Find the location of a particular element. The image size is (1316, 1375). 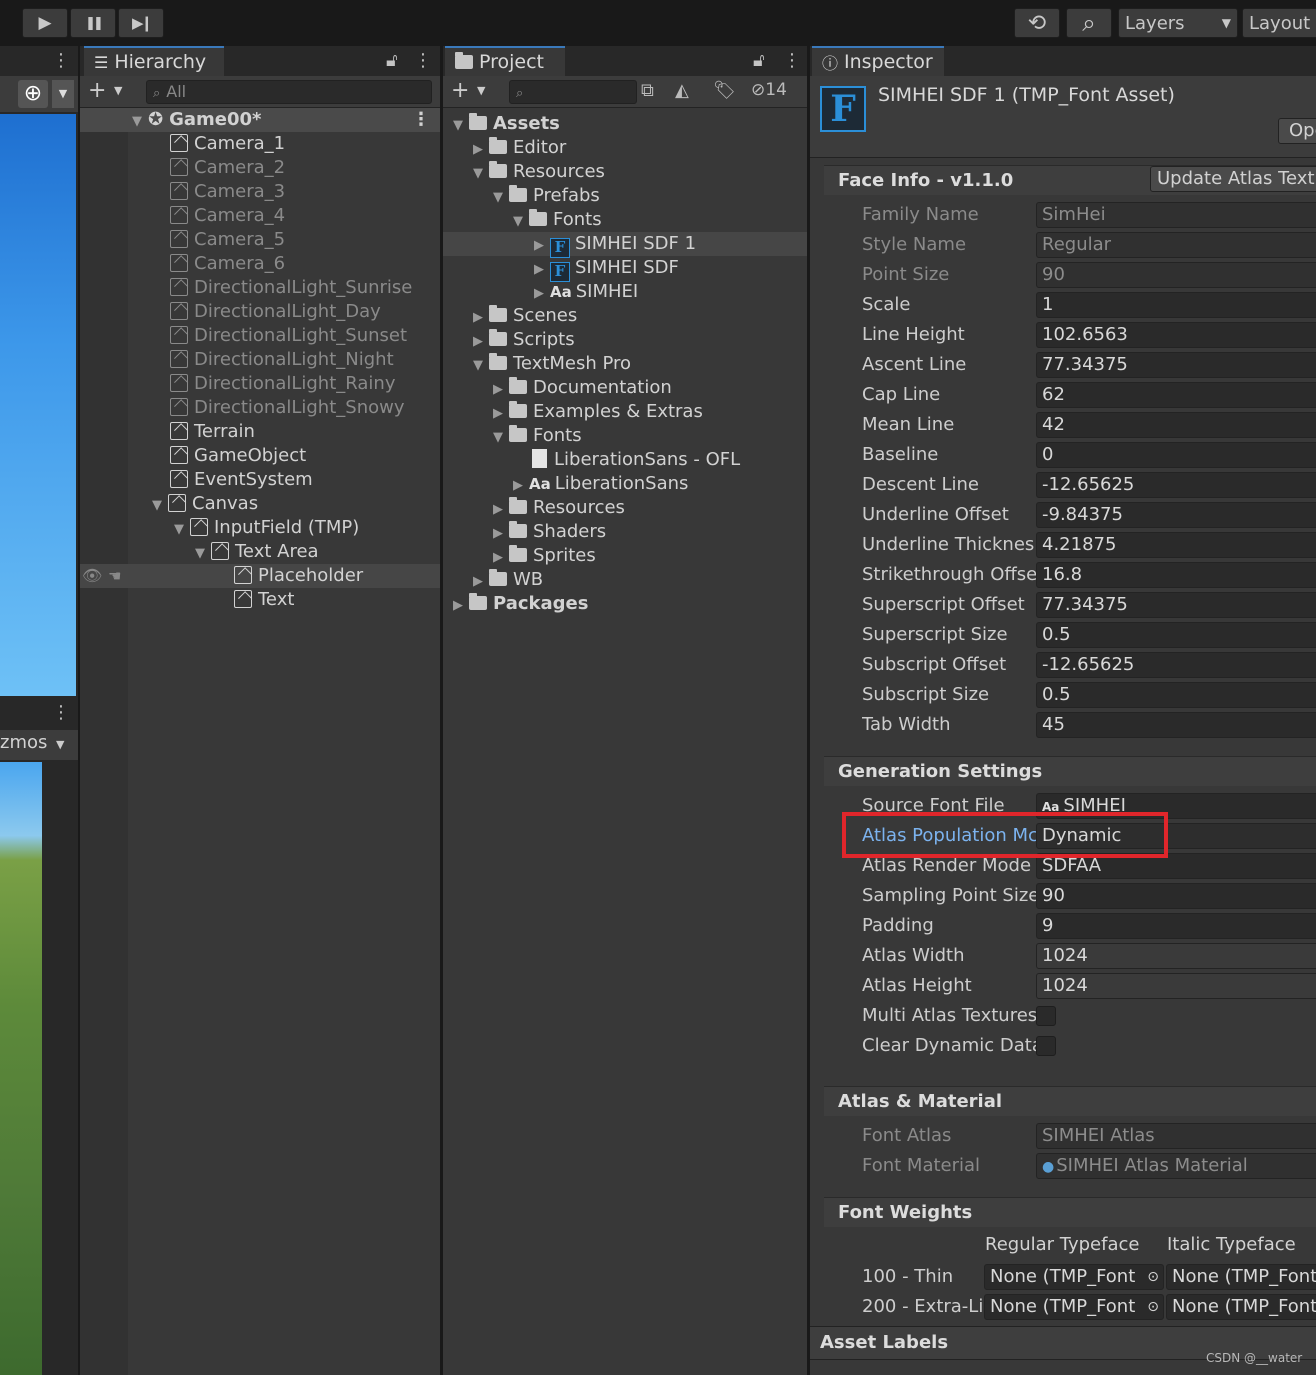

pick-icon: ☚ is located at coordinates (114, 576).